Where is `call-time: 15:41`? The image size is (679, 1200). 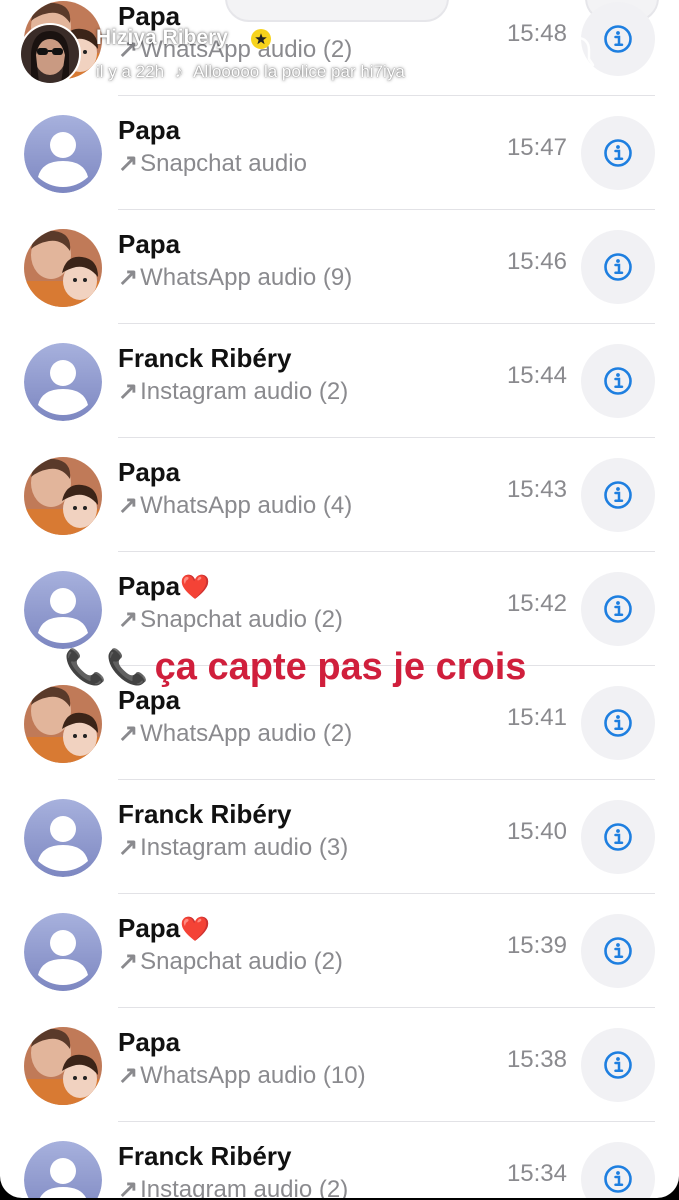
call-time: 15:41 is located at coordinates (536, 717).